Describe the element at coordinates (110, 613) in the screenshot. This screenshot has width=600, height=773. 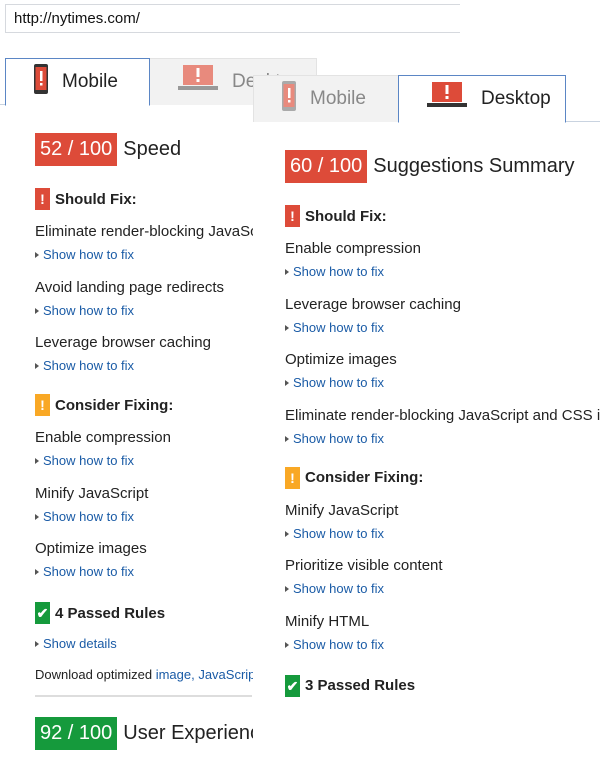
I see `section-title: 4 Passed Rules` at that location.